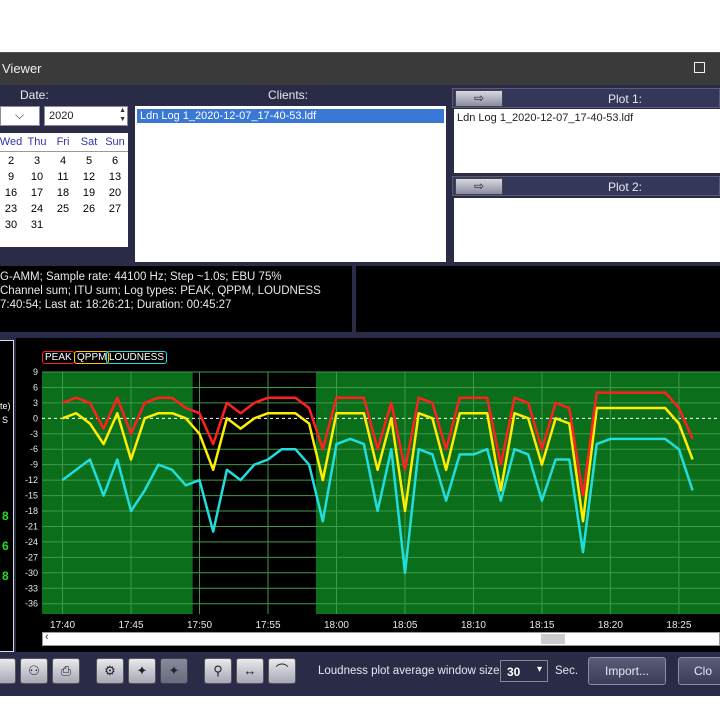 The width and height of the screenshot is (720, 720). Describe the element at coordinates (7, 496) in the screenshot. I see `meter-panel: te) S 8 6 8` at that location.